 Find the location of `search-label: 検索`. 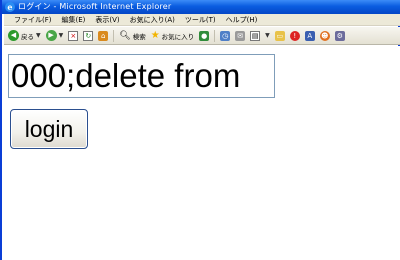

search-label: 検索 is located at coordinates (139, 36).